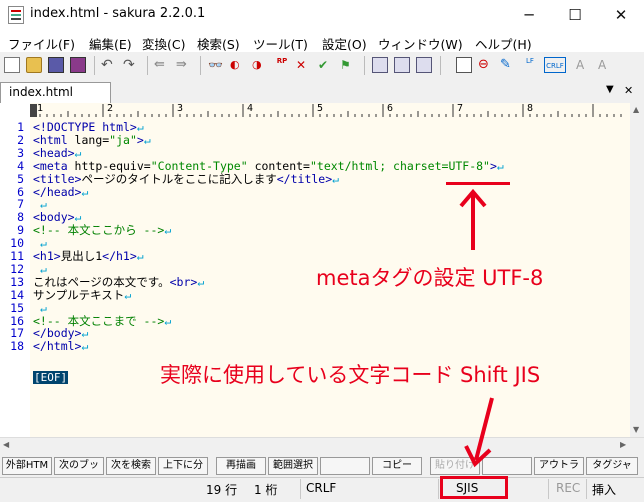 This screenshot has width=644, height=502. Describe the element at coordinates (222, 490) in the screenshot. I see `status-line: 19 行` at that location.